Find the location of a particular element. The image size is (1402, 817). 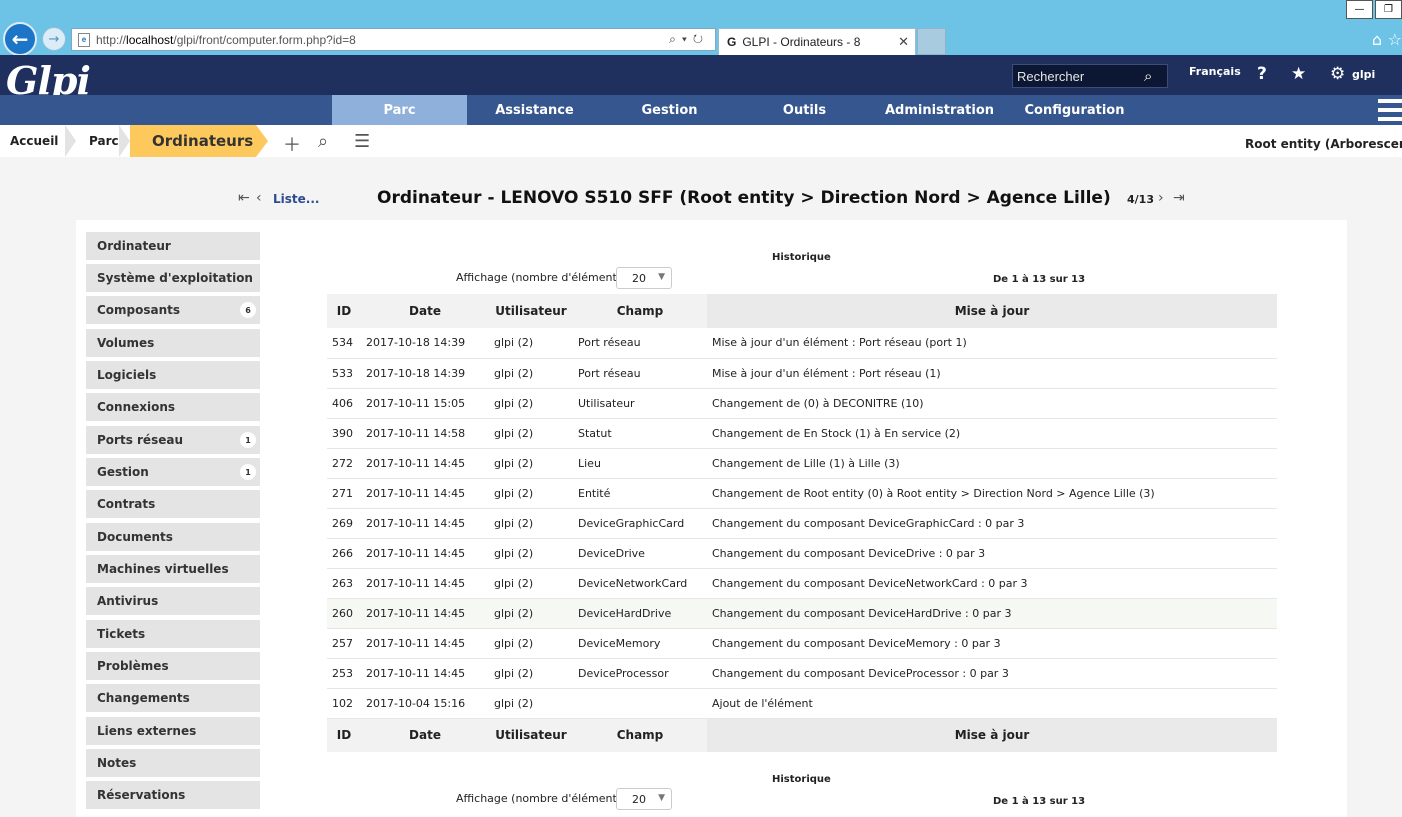

sidebar-item: Tickets is located at coordinates (173, 634).